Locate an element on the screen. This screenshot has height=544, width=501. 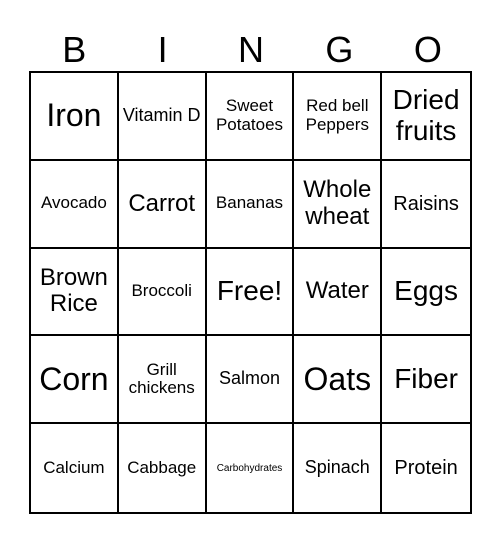
bingo-cell: Grill chickens is located at coordinates (162, 380).